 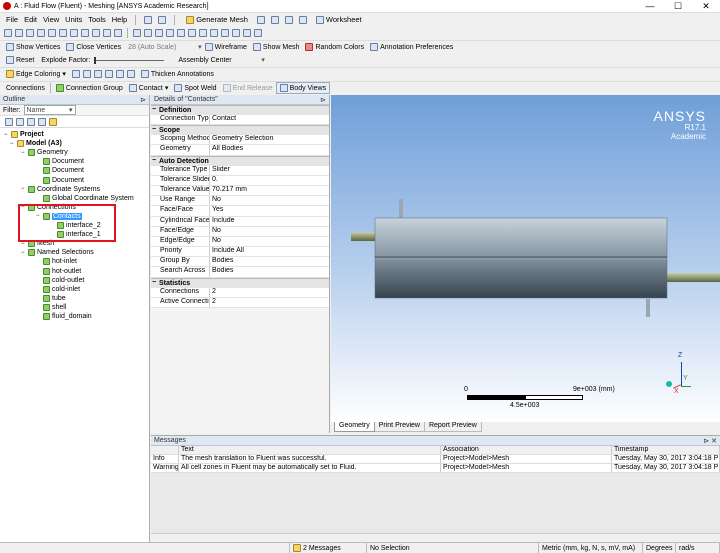 What do you see at coordinates (399, 427) in the screenshot?
I see `tab-print-preview: Print Preview` at bounding box center [399, 427].